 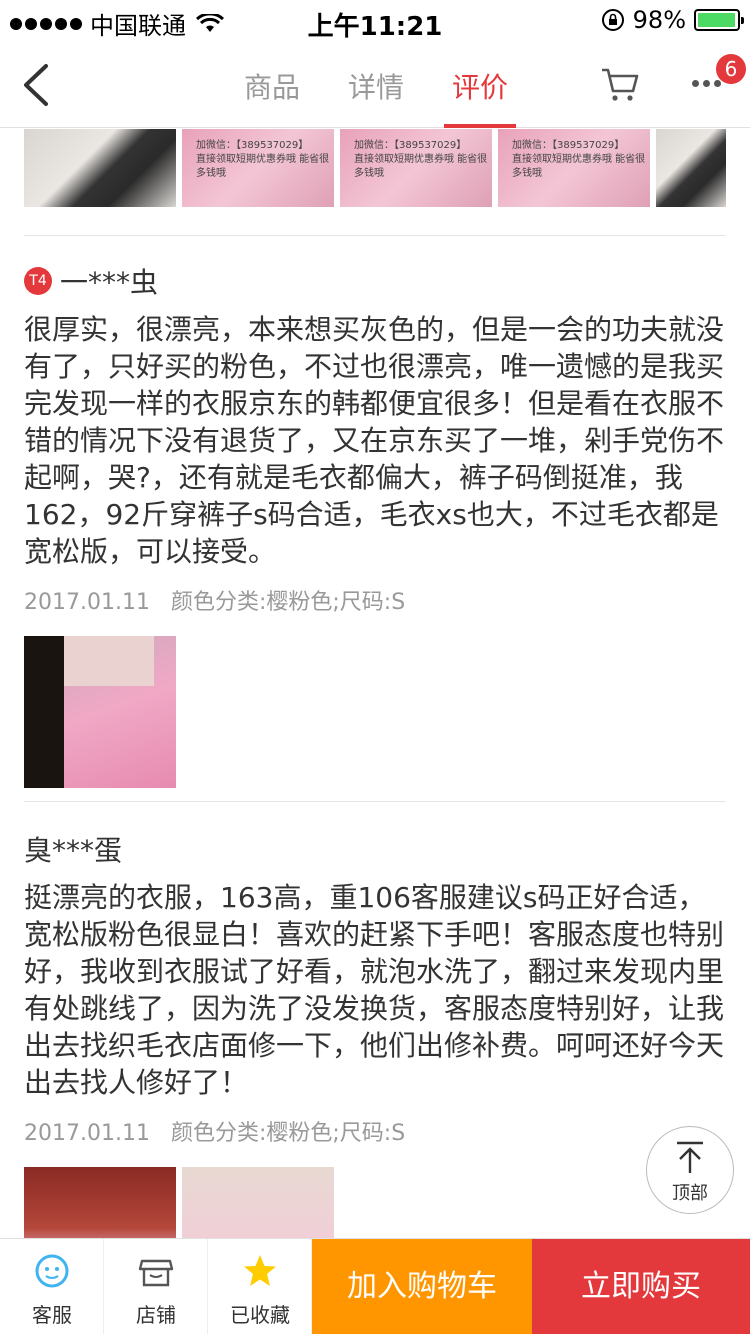 I want to click on tab-product: 商品, so click(x=272, y=84).